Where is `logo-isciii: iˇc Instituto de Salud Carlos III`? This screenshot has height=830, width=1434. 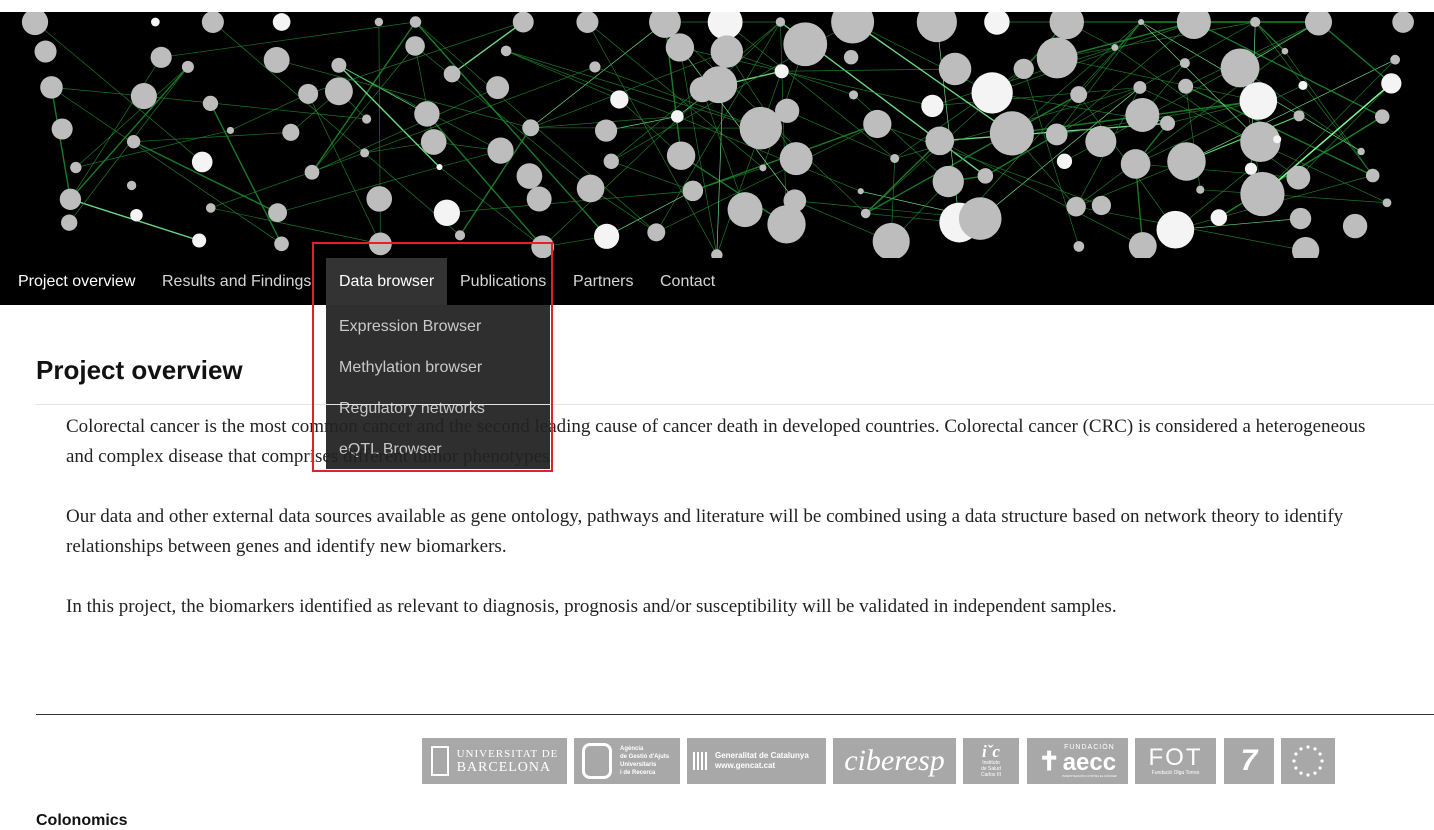
logo-isciii: iˇc Instituto de Salud Carlos III is located at coordinates (991, 761).